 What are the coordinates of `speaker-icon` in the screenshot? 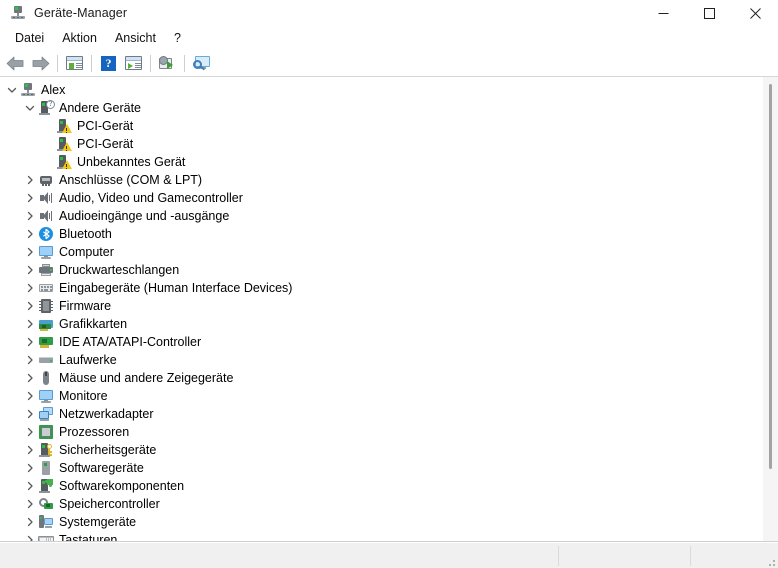 It's located at (46, 198).